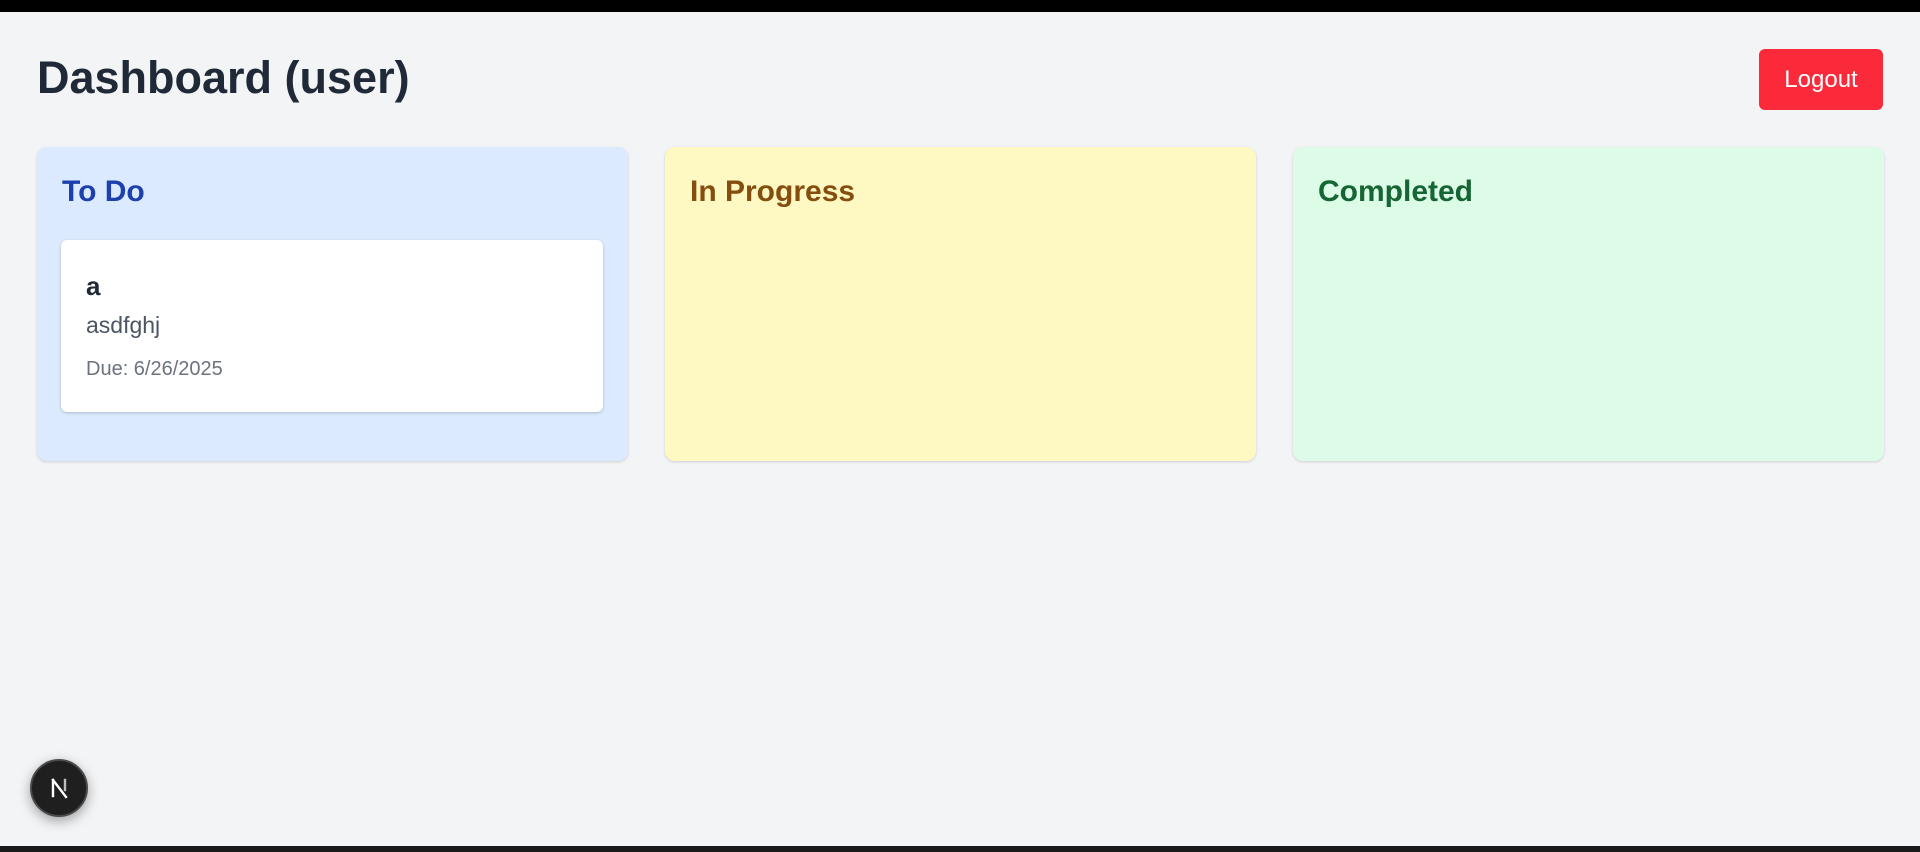 Image resolution: width=1920 pixels, height=852 pixels. What do you see at coordinates (223, 77) in the screenshot?
I see `page-title: Dashboard (user)` at bounding box center [223, 77].